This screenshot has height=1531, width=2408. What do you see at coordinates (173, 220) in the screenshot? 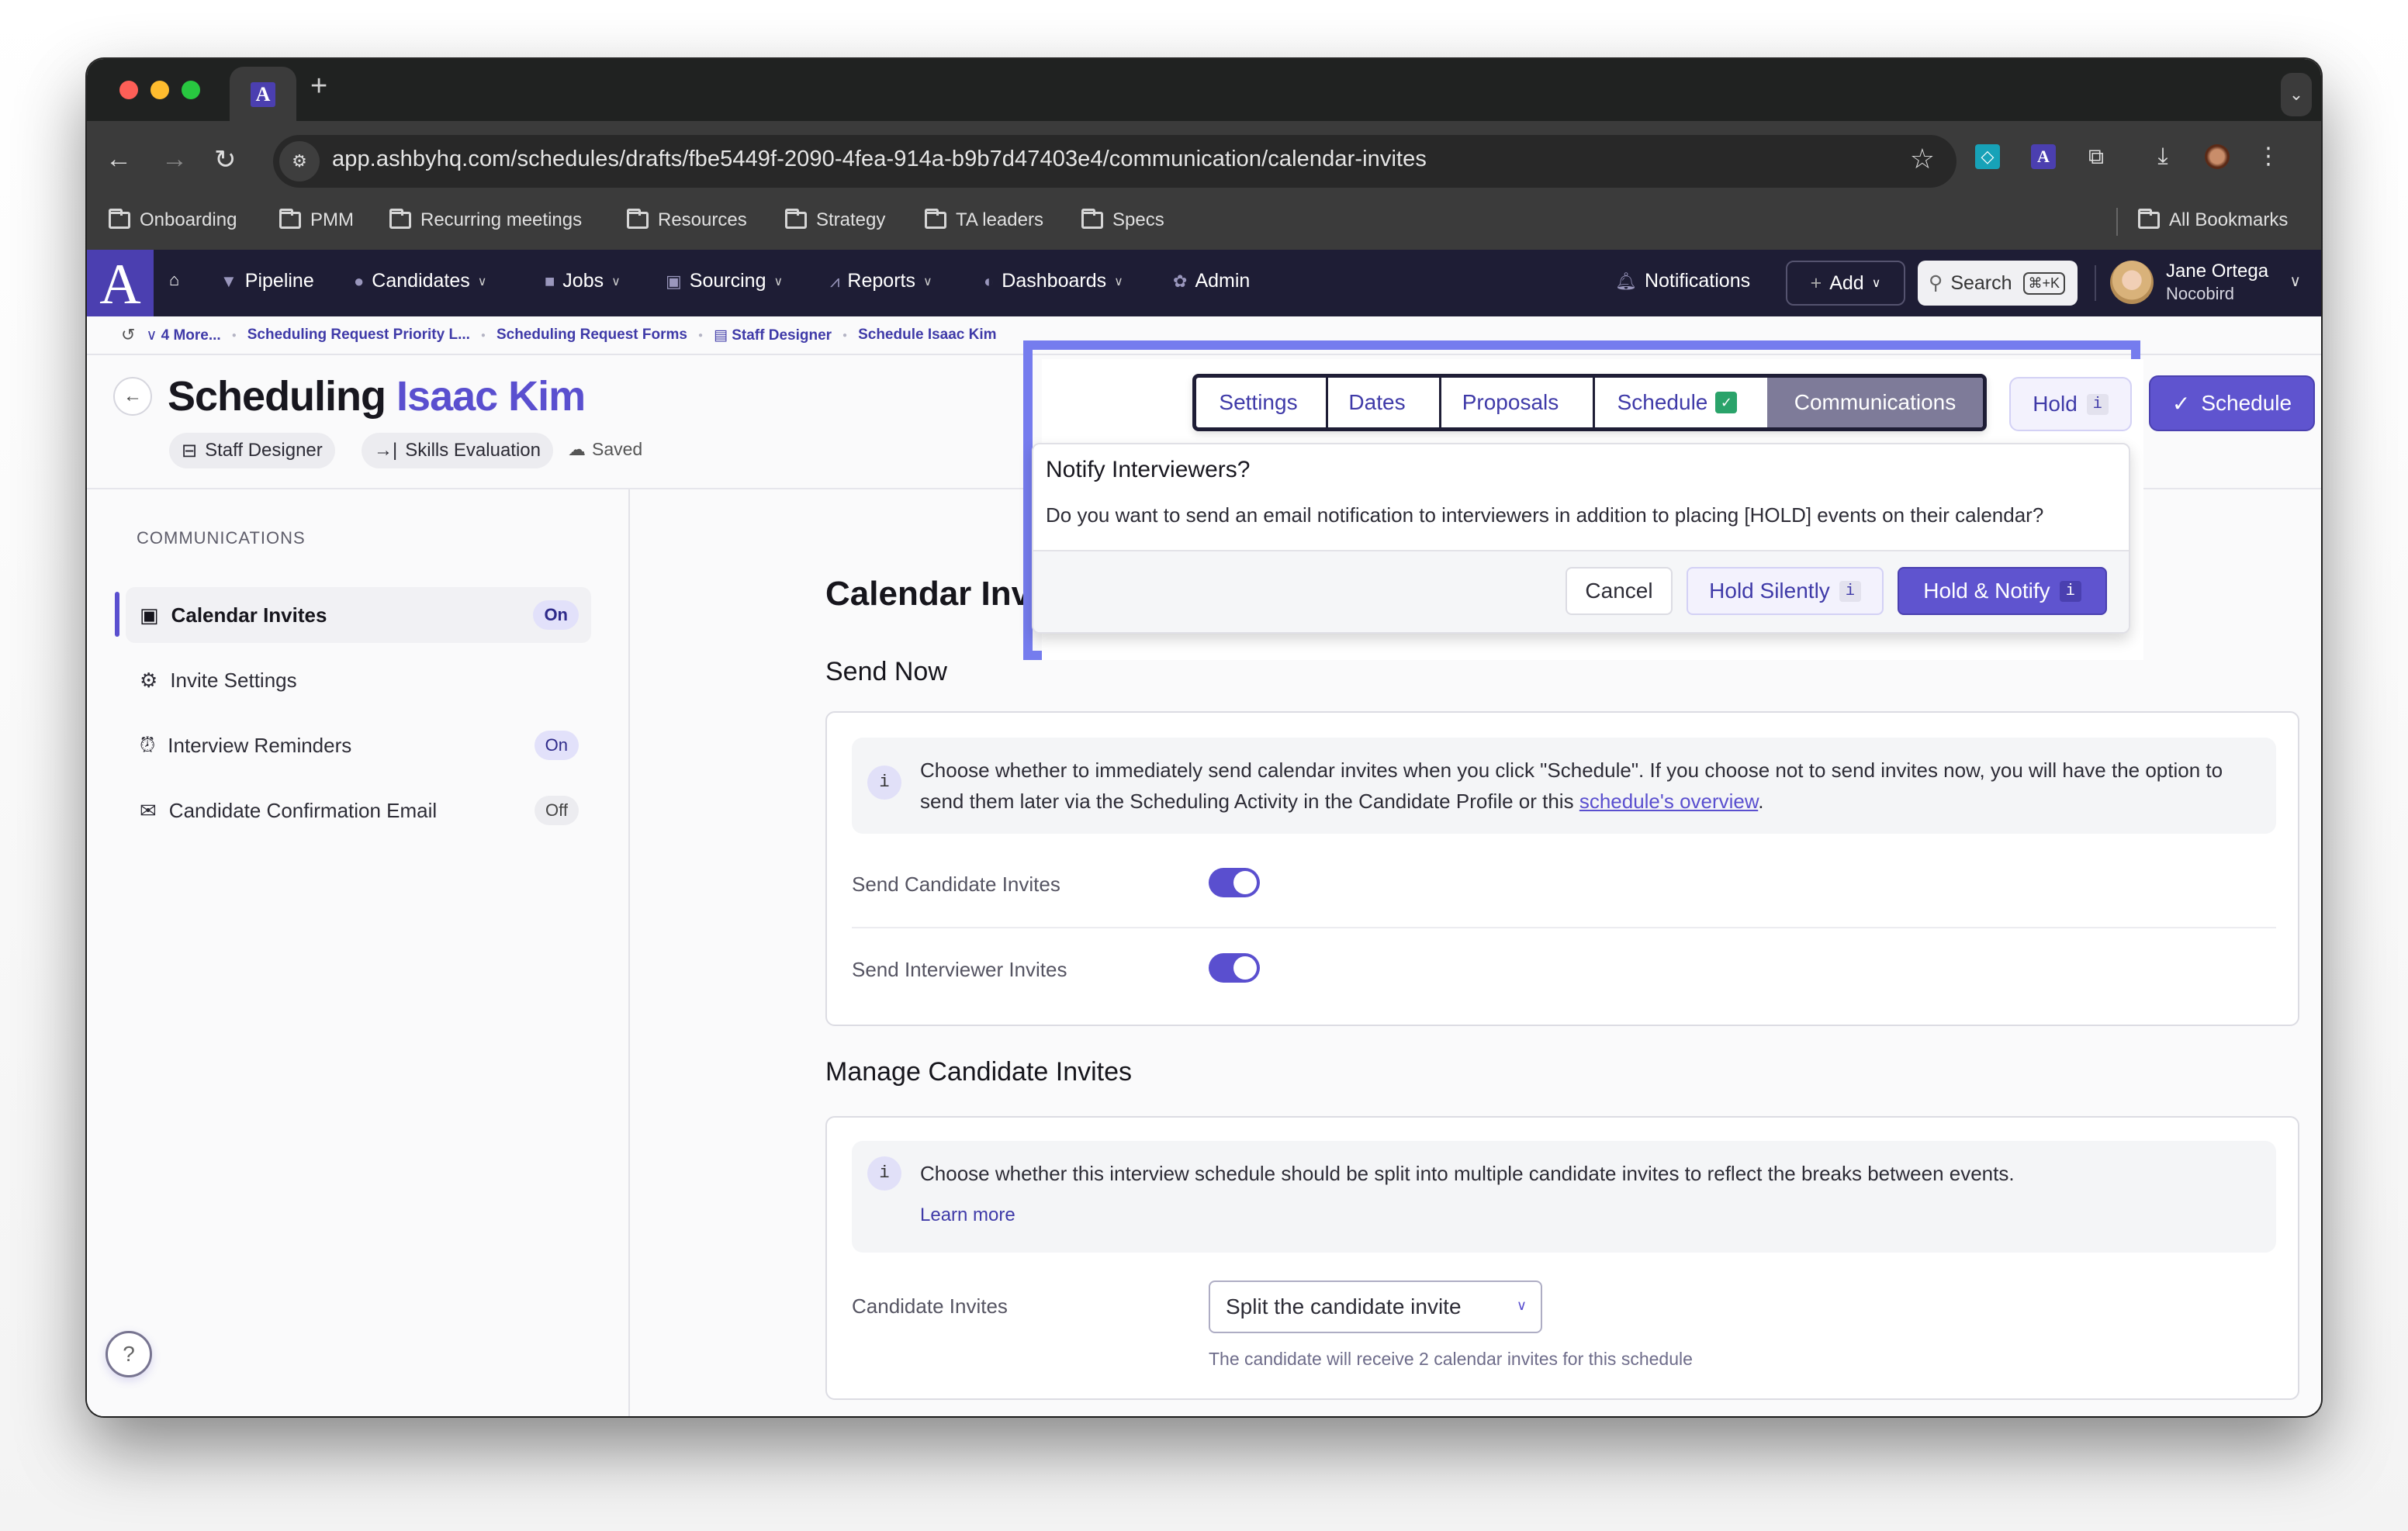
I see `bookmark-onboarding: Onboarding` at bounding box center [173, 220].